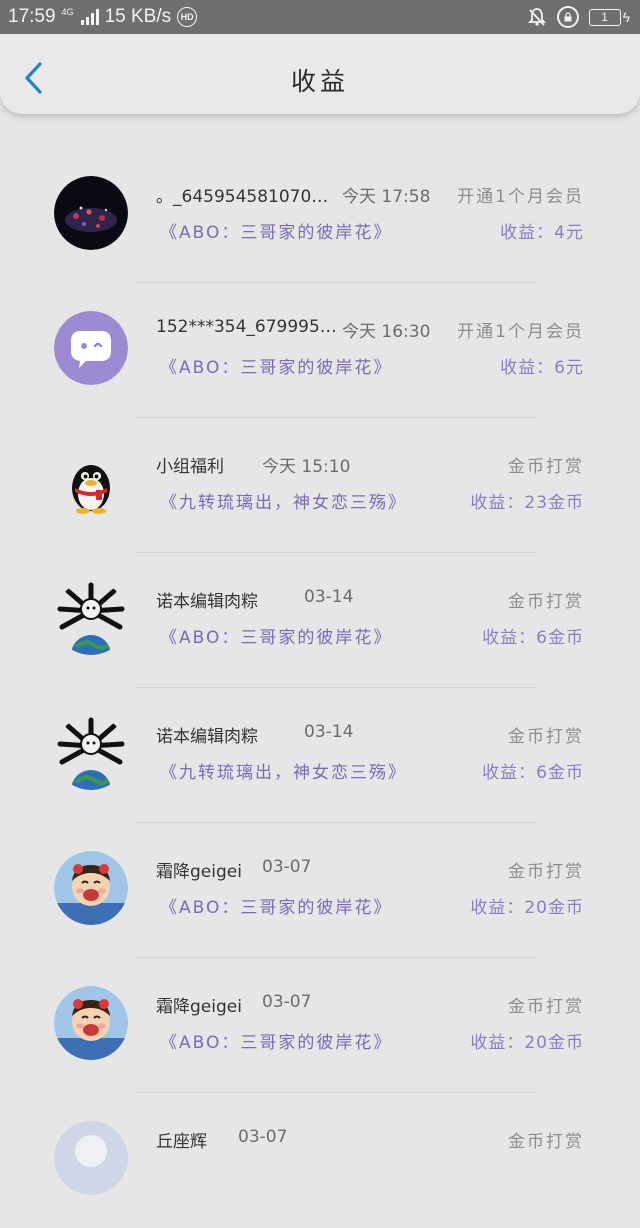  Describe the element at coordinates (91, 483) in the screenshot. I see `penguin-icon` at that location.